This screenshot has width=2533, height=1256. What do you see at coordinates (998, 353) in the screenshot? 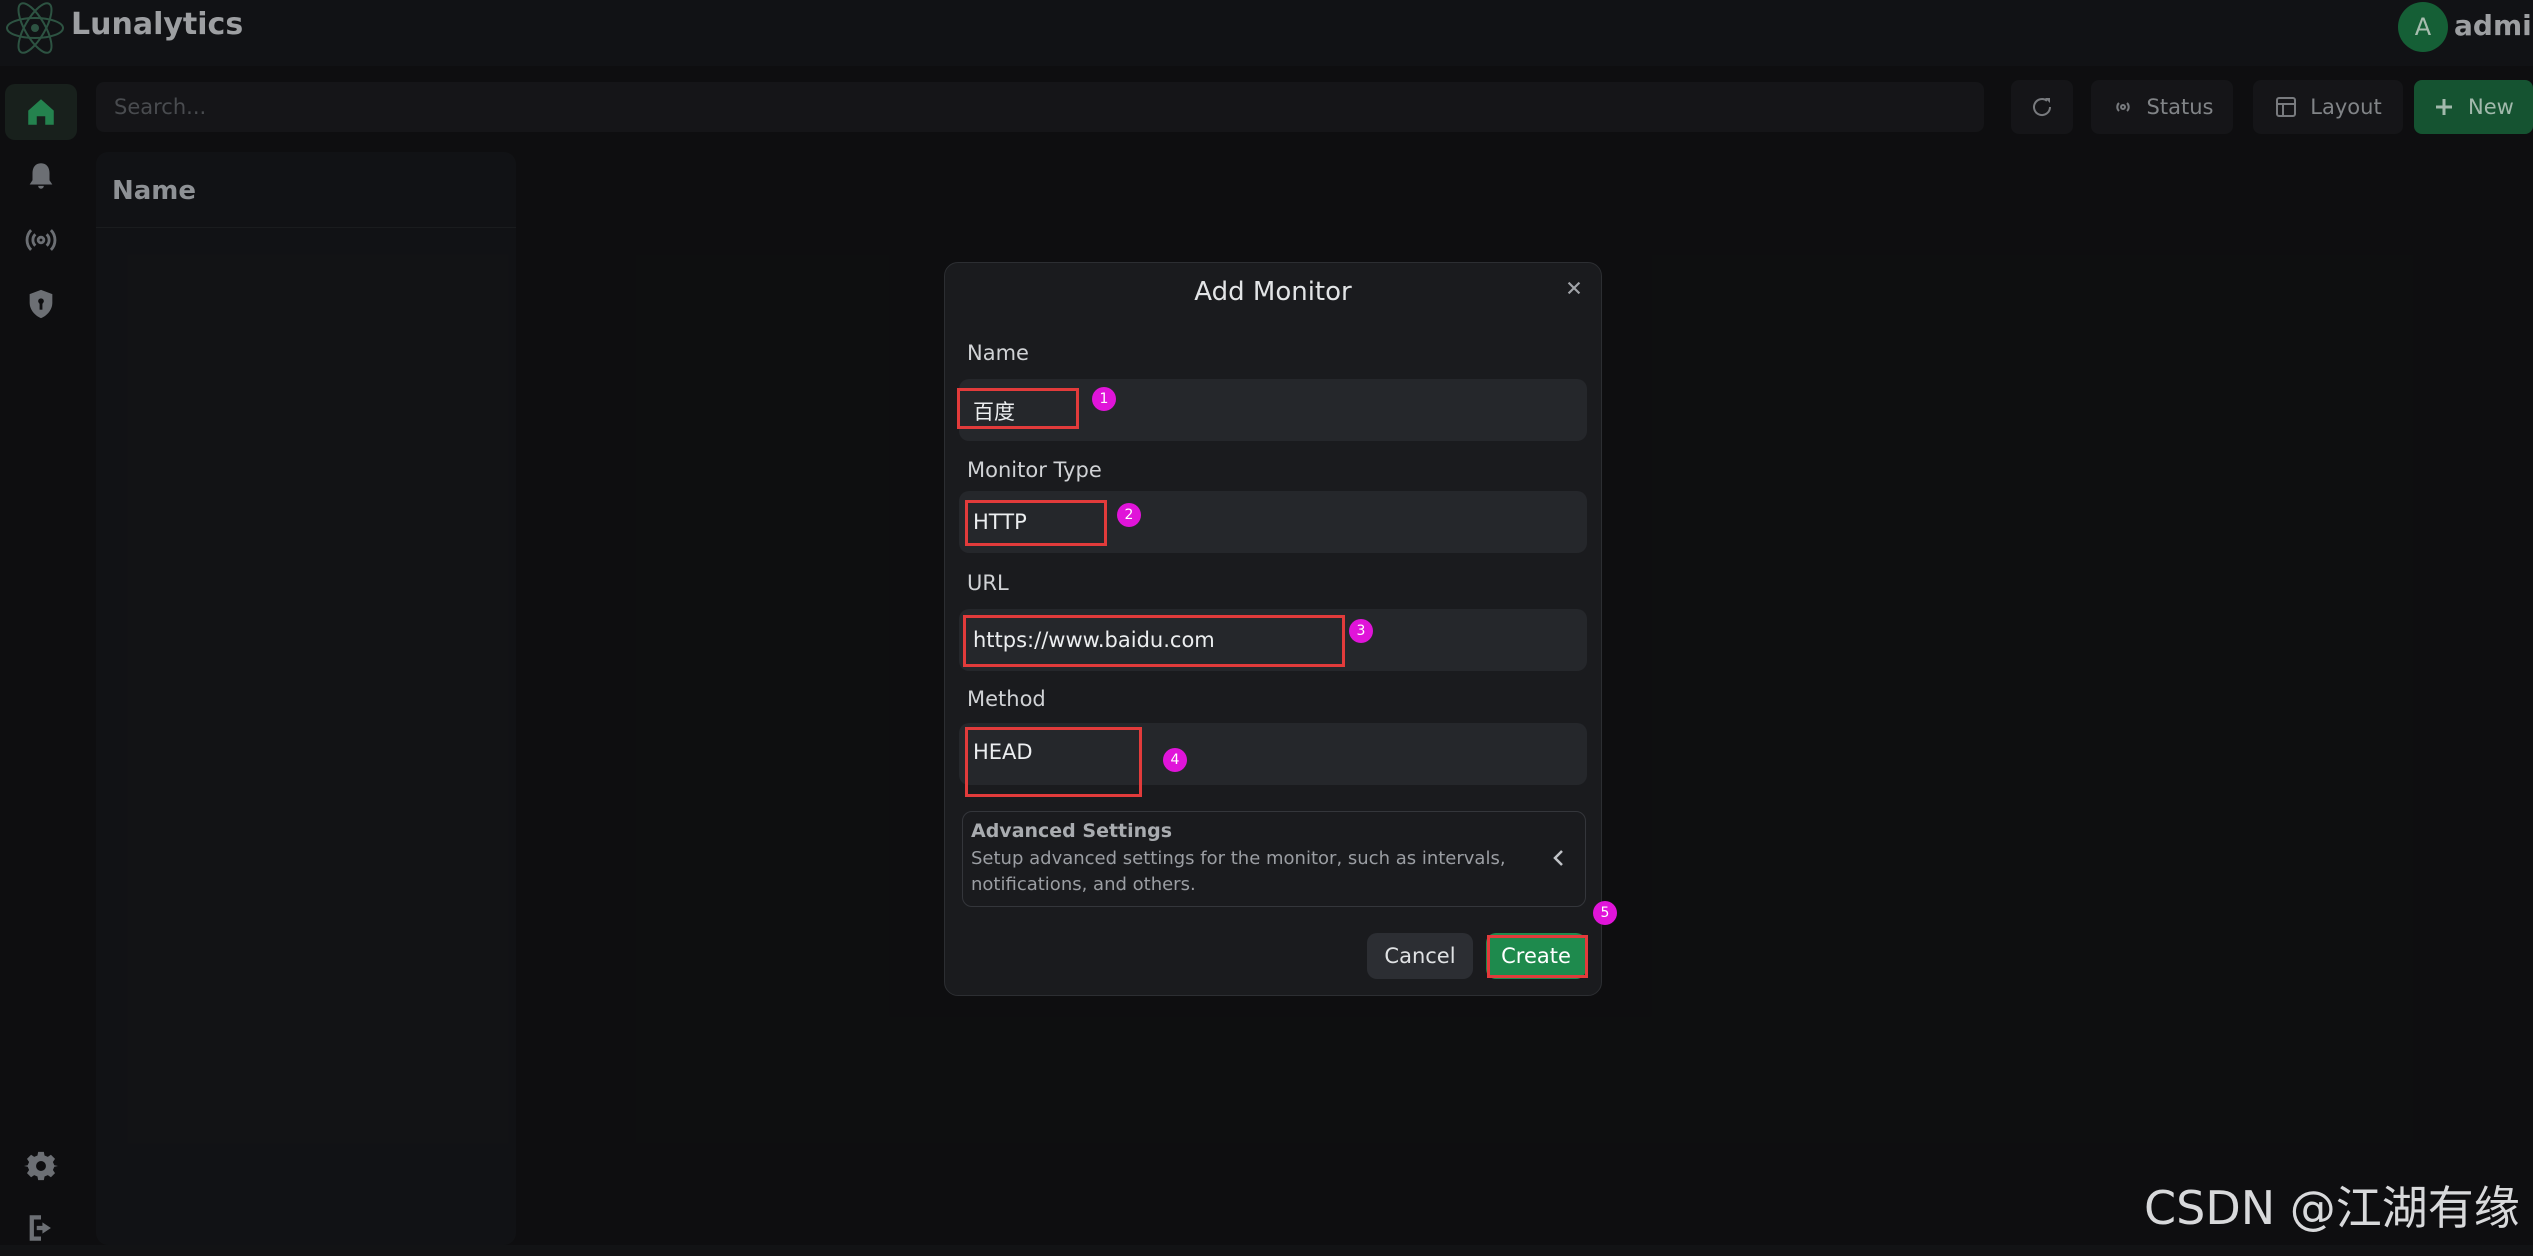
I see `name-label: Name` at bounding box center [998, 353].